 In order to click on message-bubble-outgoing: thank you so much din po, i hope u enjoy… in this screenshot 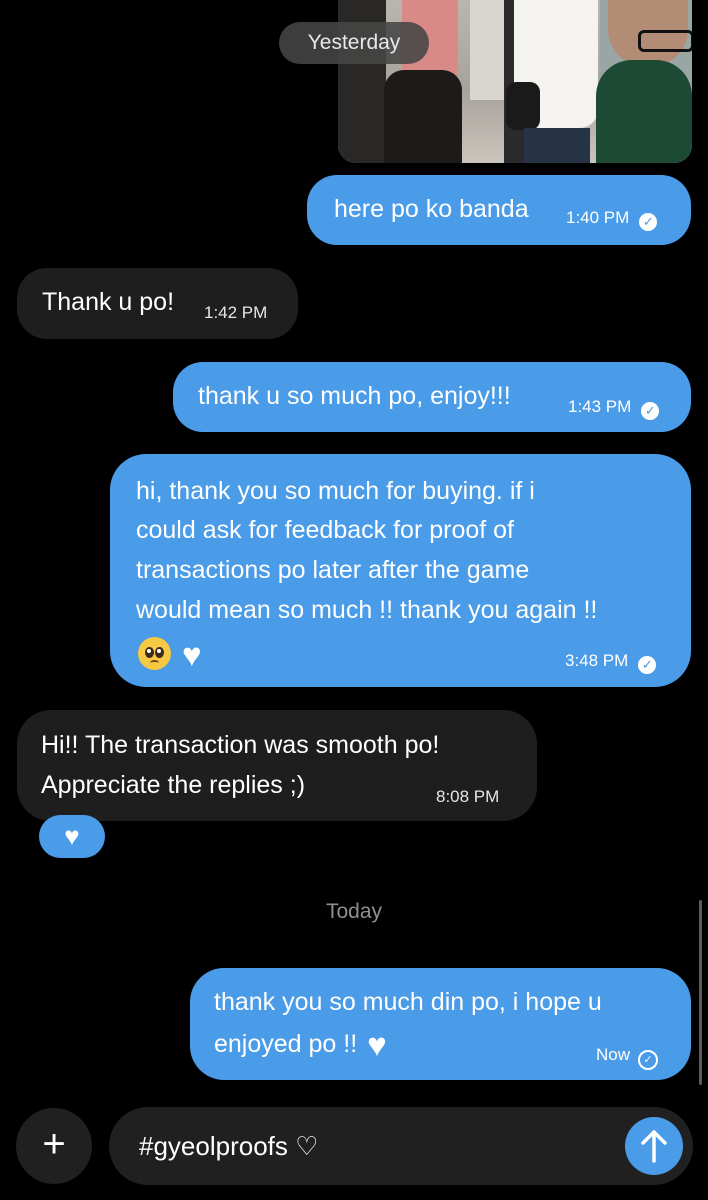, I will do `click(440, 1024)`.